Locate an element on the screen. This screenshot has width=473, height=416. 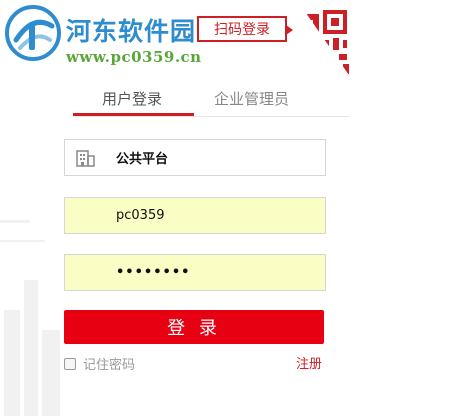
watermark-title: 河东软件园 is located at coordinates (131, 31).